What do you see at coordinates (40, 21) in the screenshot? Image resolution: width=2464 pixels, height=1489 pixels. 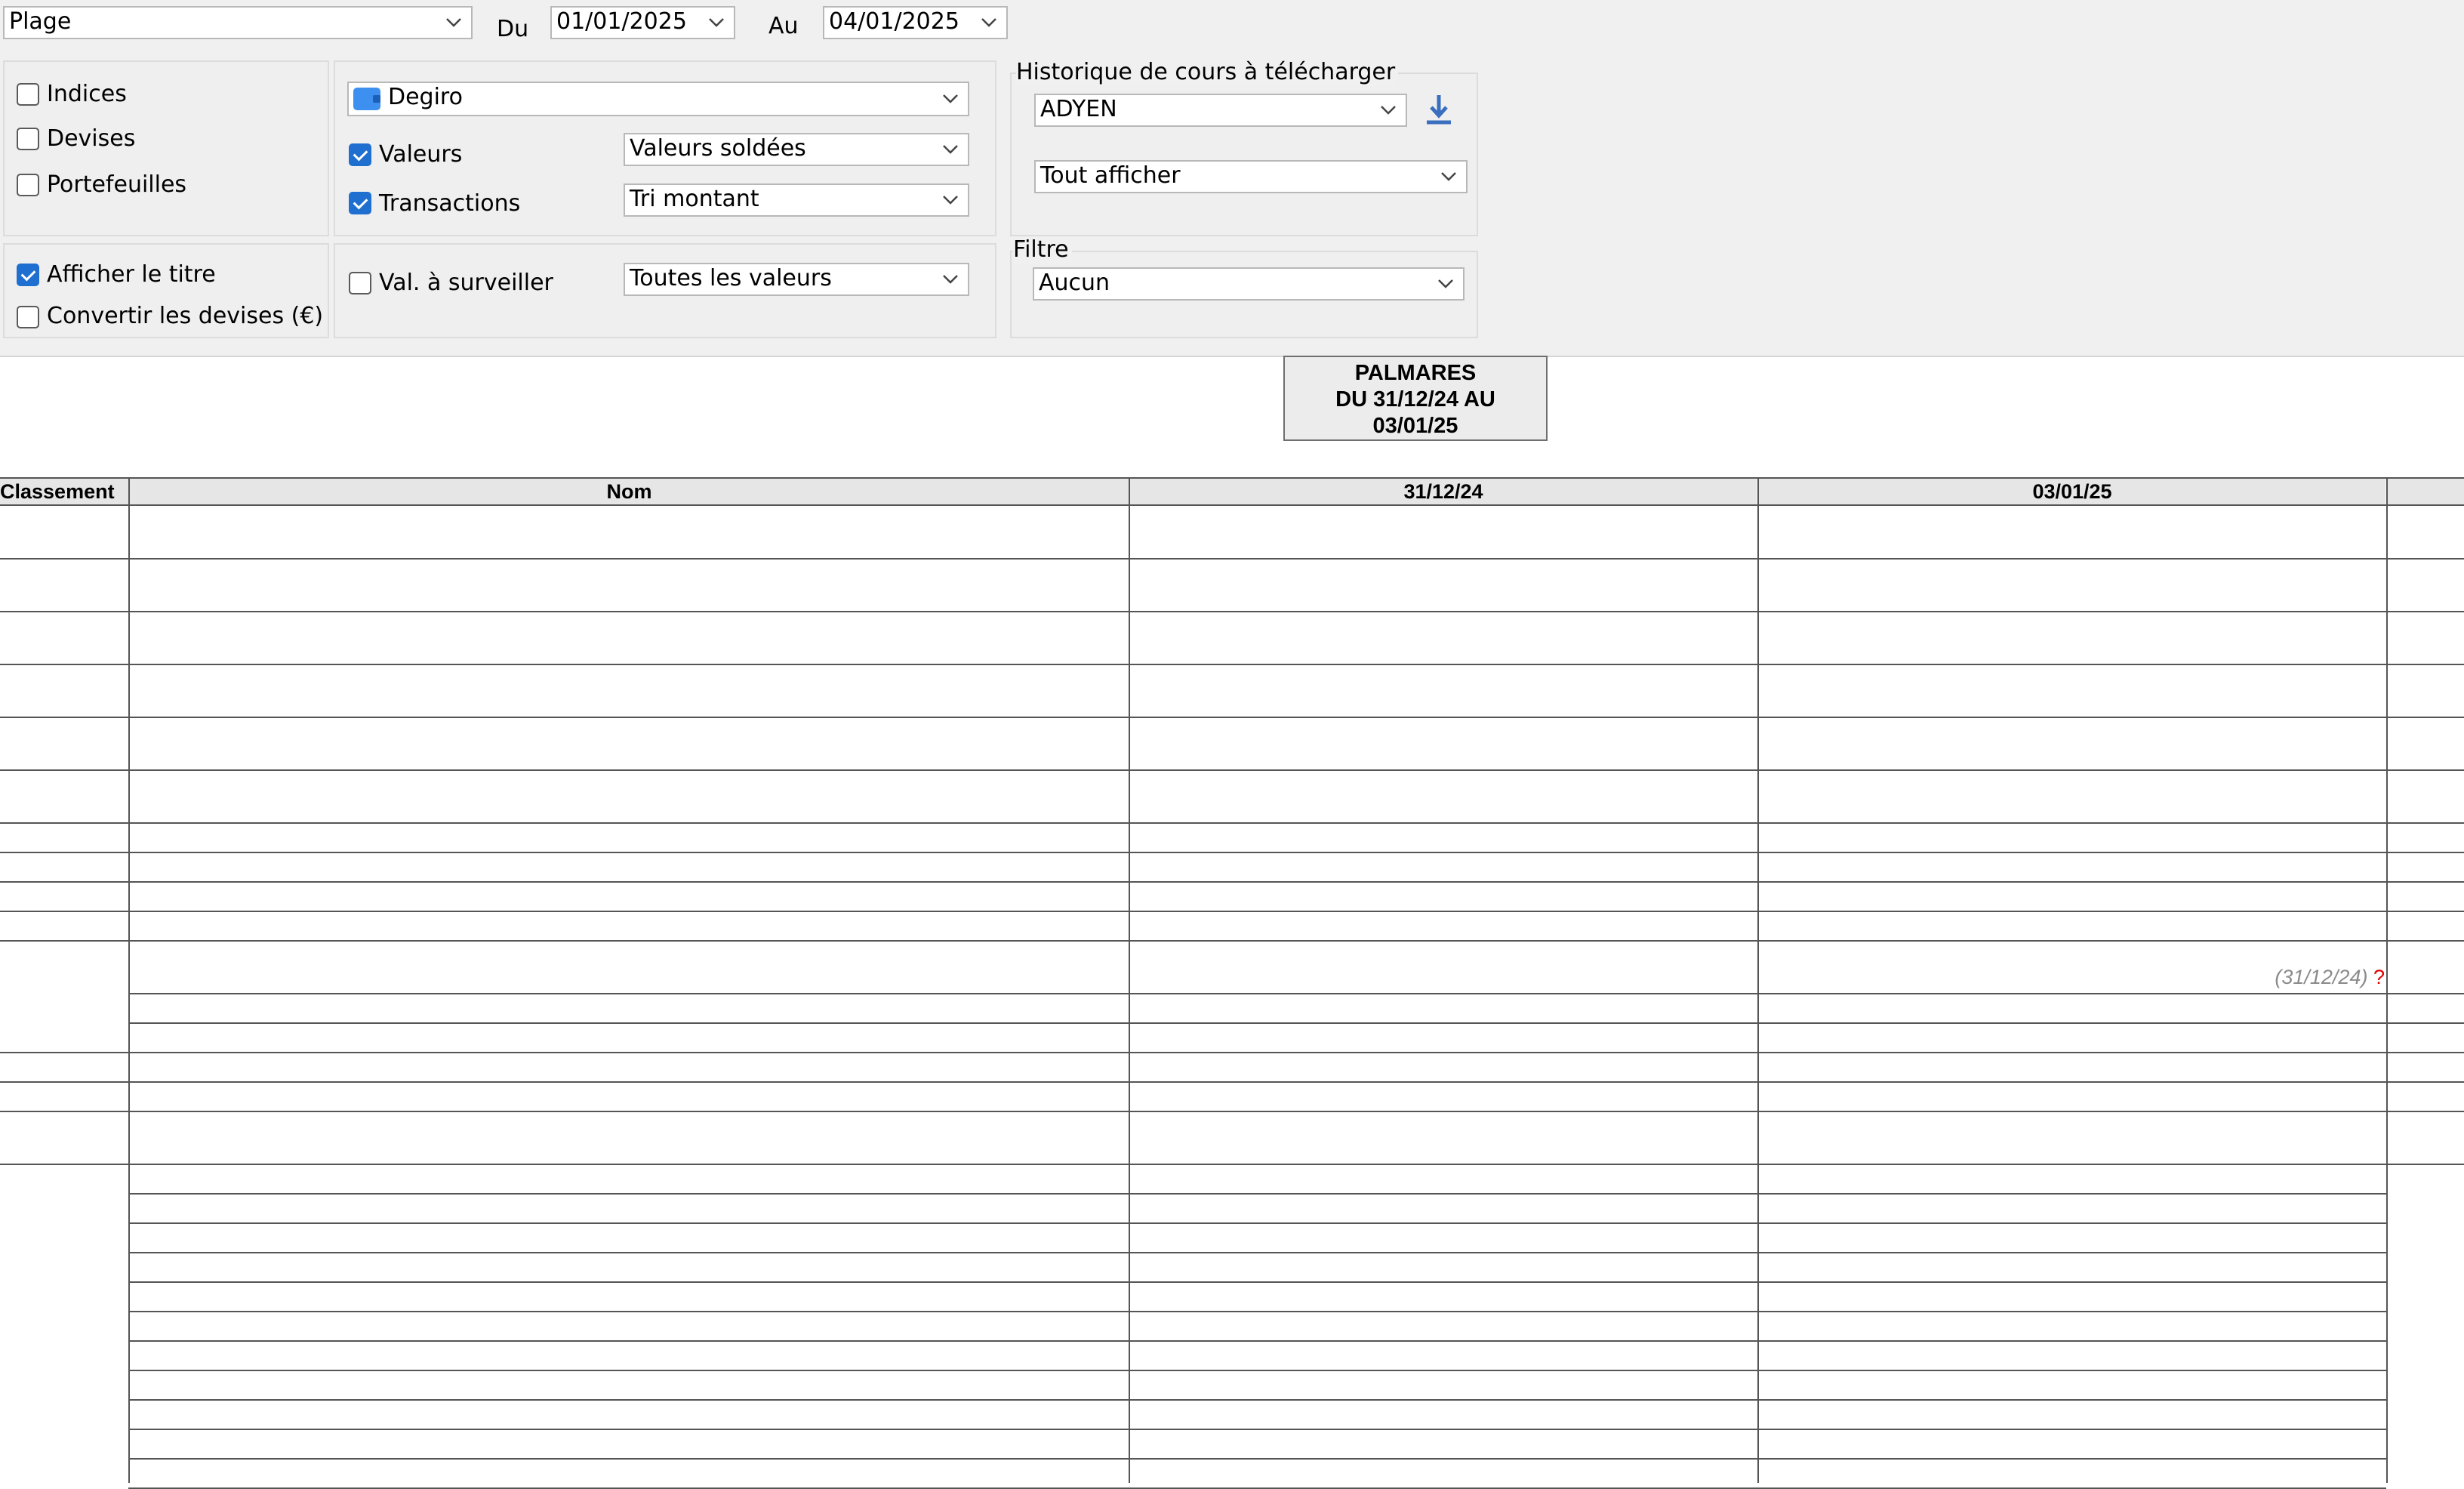 I see `range-select-value: Plage` at bounding box center [40, 21].